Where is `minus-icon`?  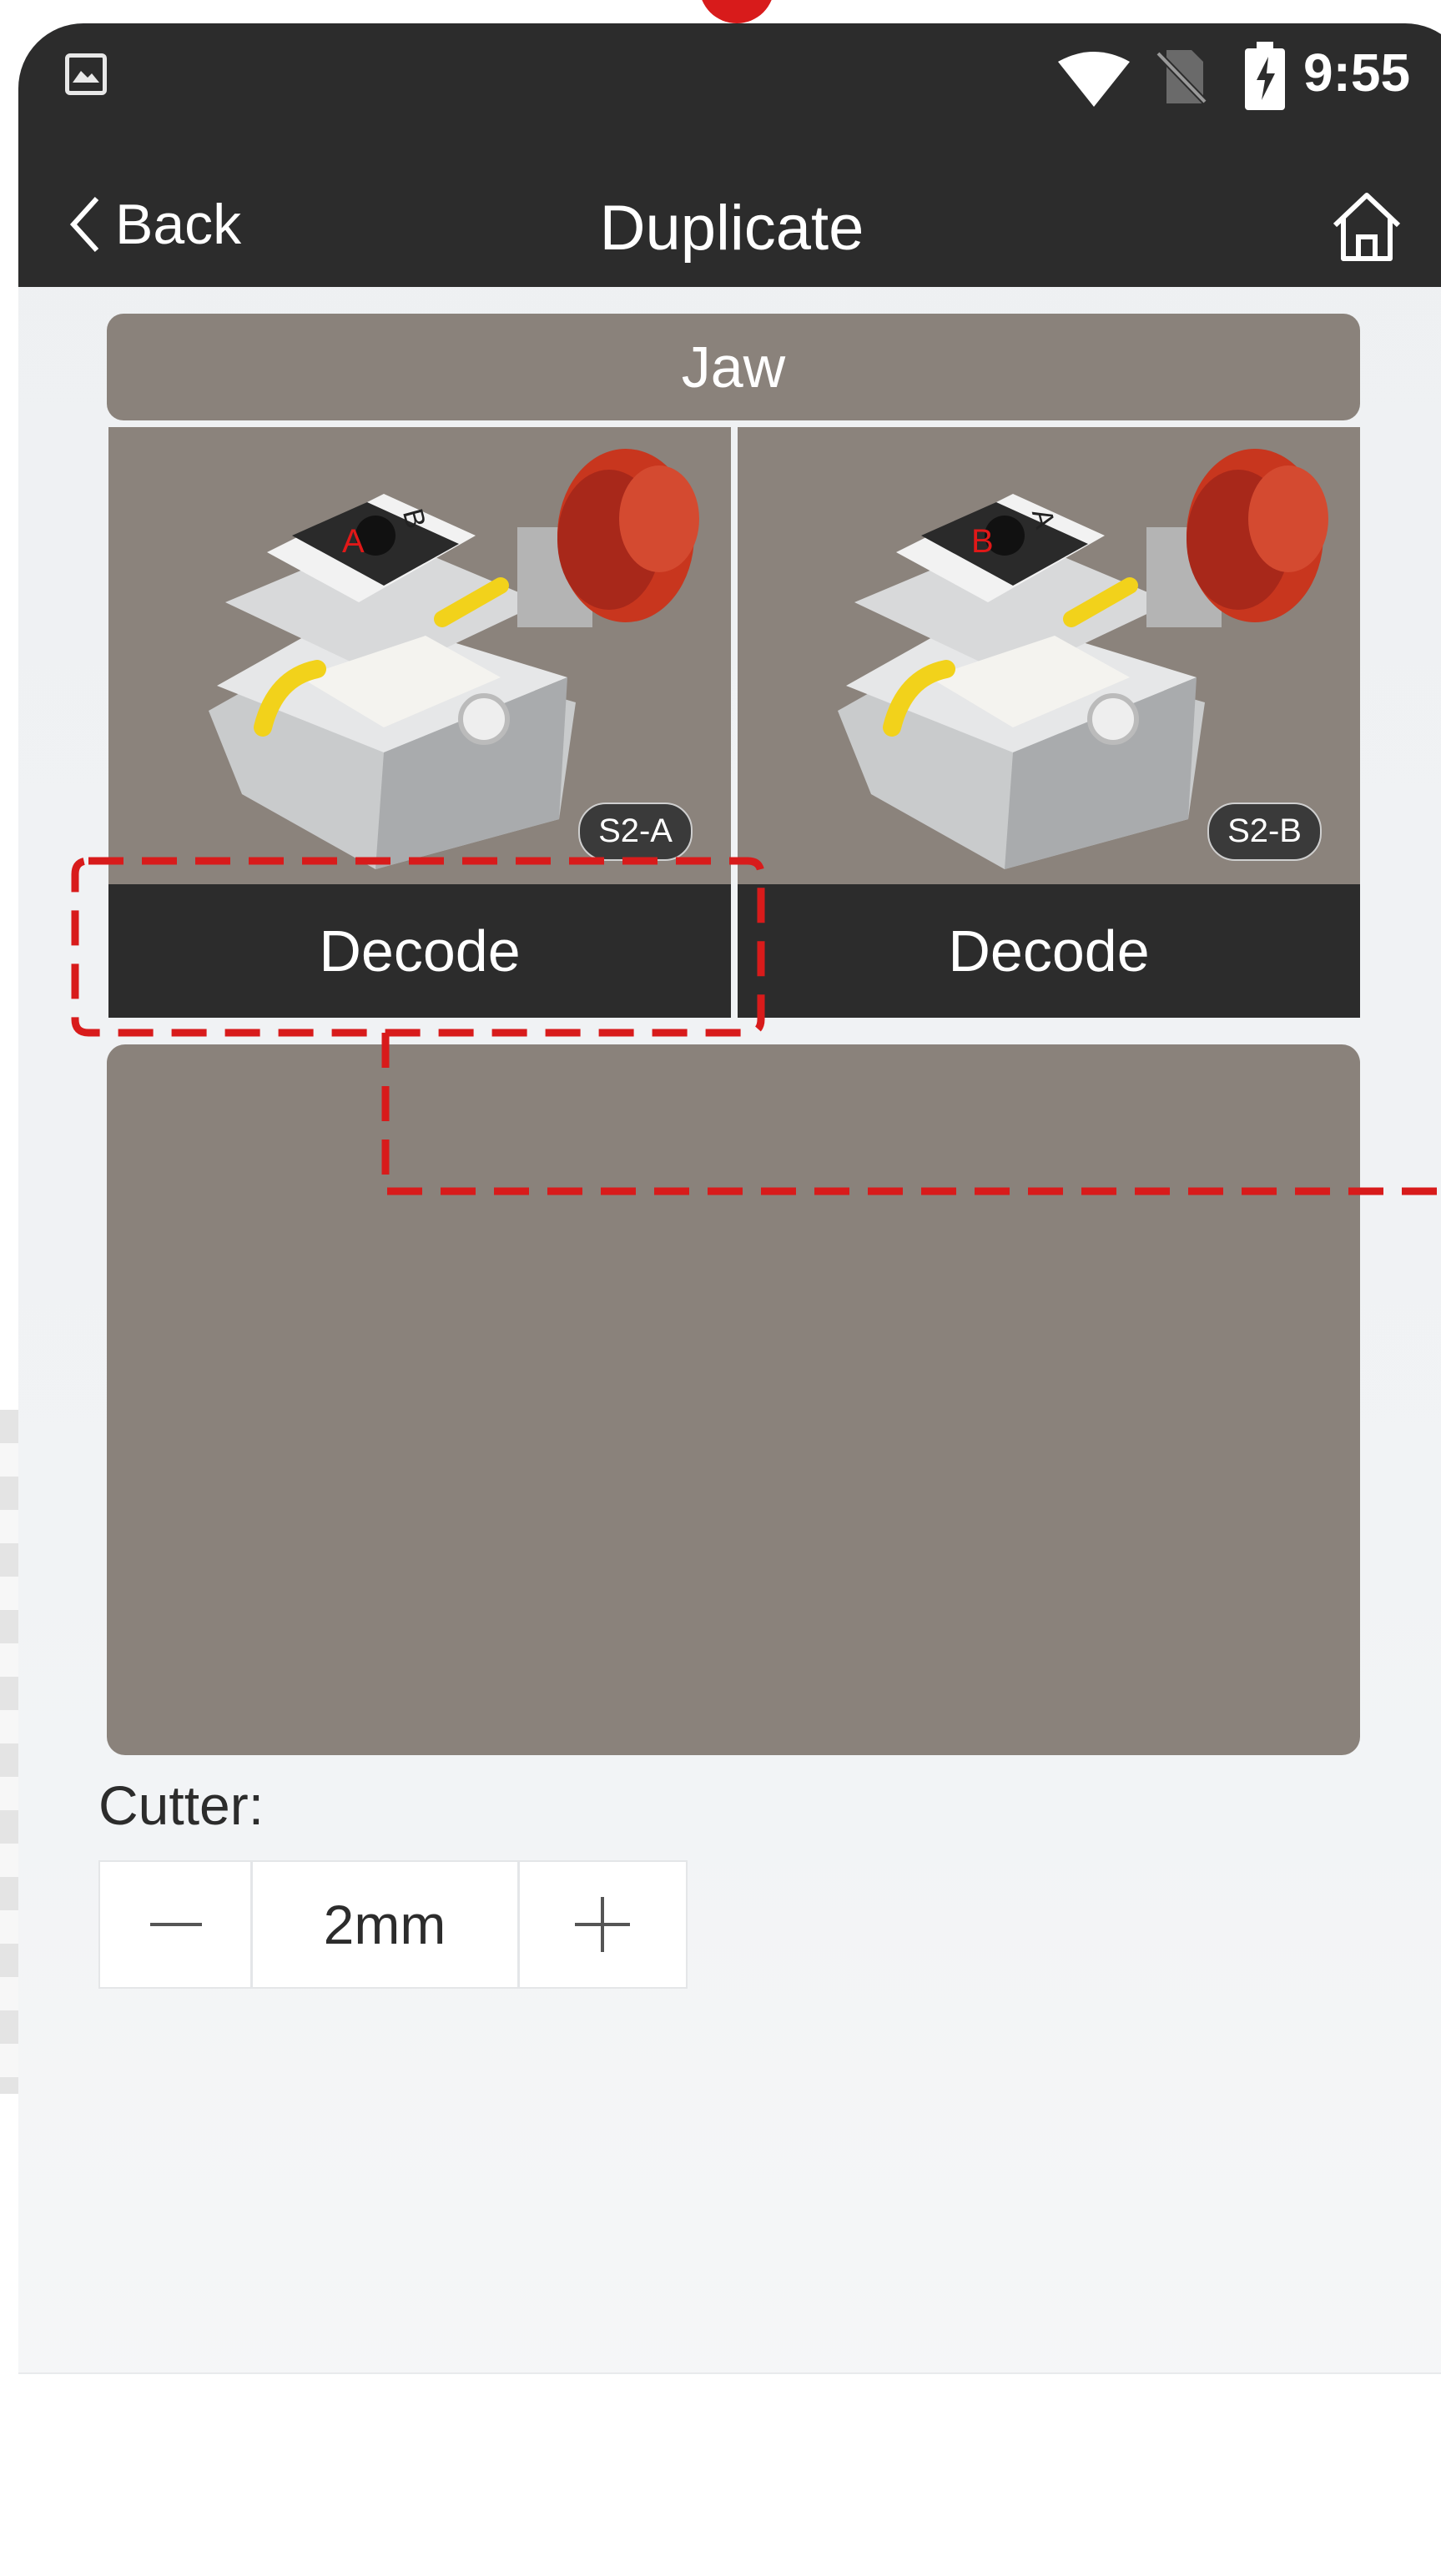
minus-icon is located at coordinates (176, 1924).